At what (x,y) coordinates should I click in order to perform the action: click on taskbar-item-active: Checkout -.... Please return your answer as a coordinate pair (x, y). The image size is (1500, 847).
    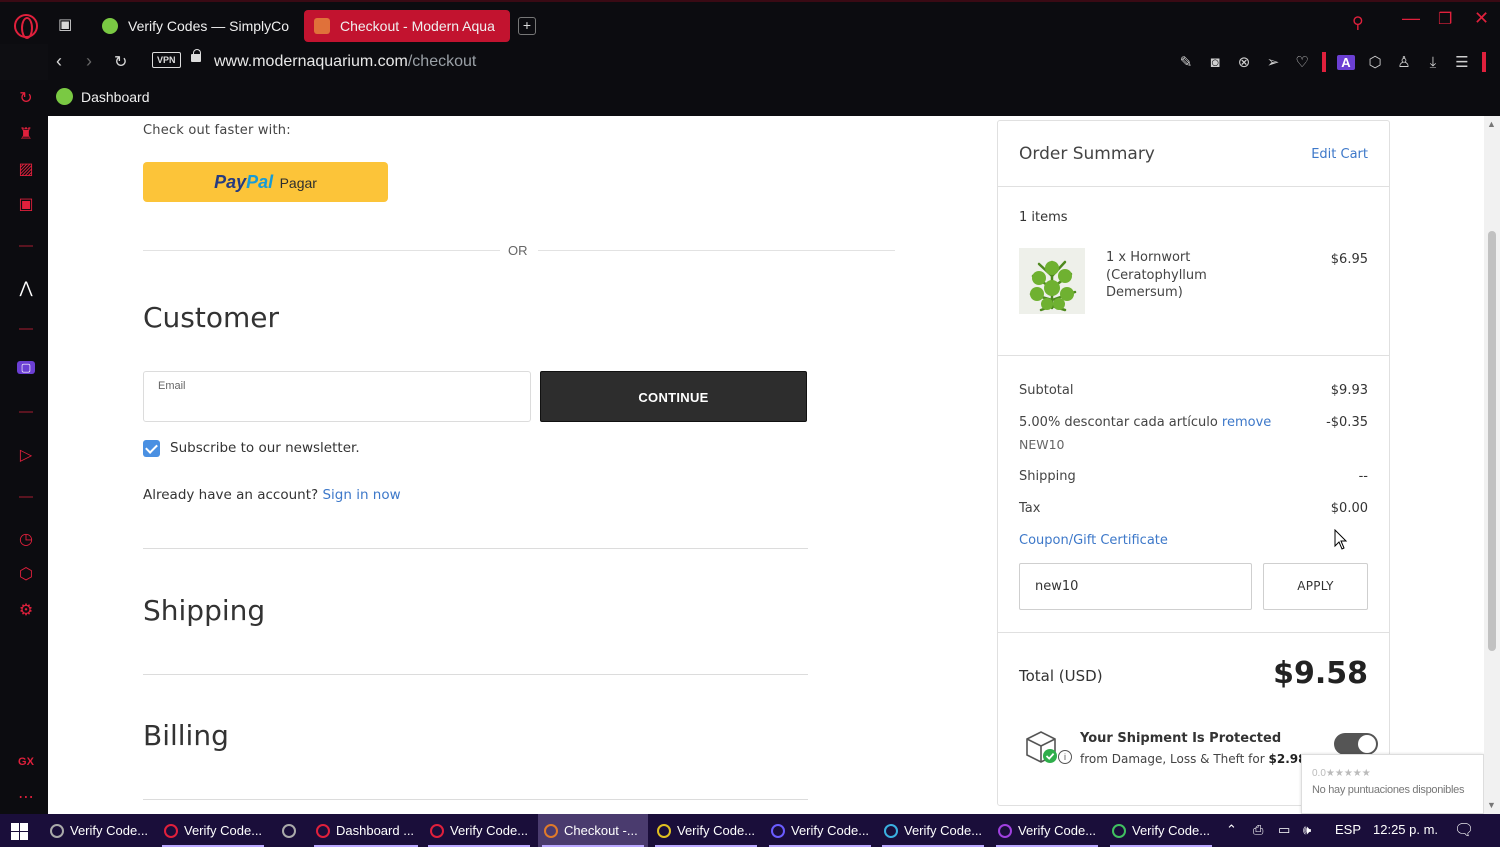
    Looking at the image, I should click on (593, 830).